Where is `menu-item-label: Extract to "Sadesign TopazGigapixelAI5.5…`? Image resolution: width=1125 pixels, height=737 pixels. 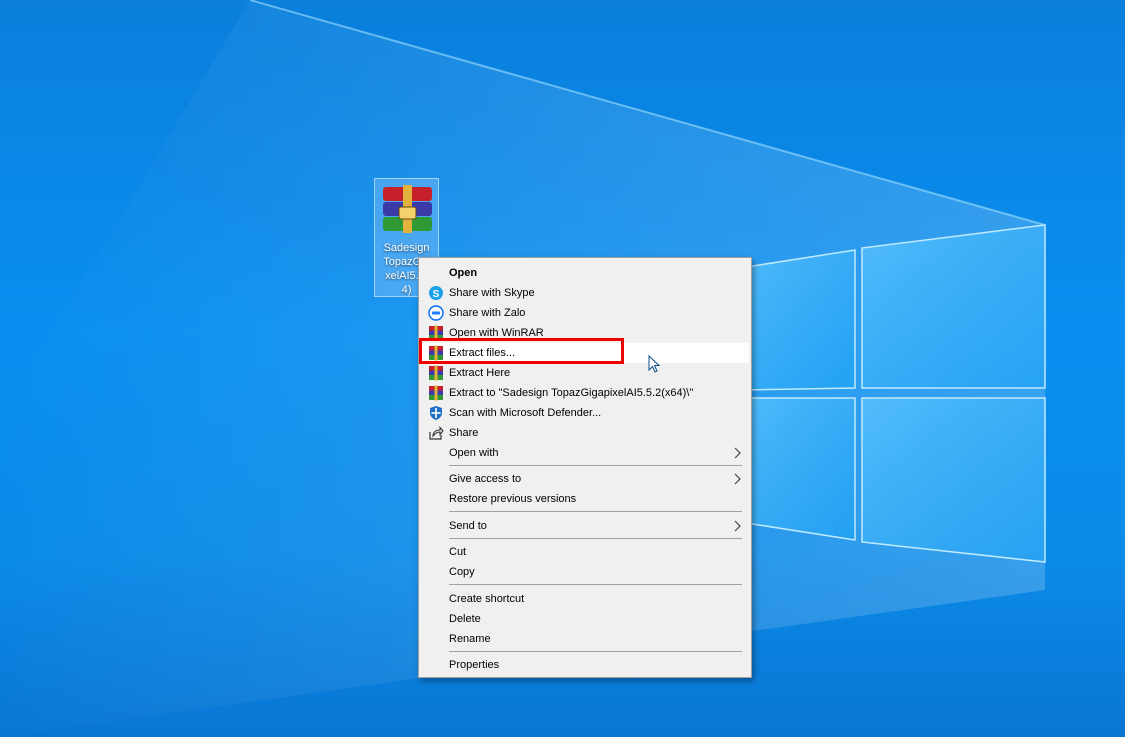 menu-item-label: Extract to "Sadesign TopazGigapixelAI5.5… is located at coordinates (571, 393).